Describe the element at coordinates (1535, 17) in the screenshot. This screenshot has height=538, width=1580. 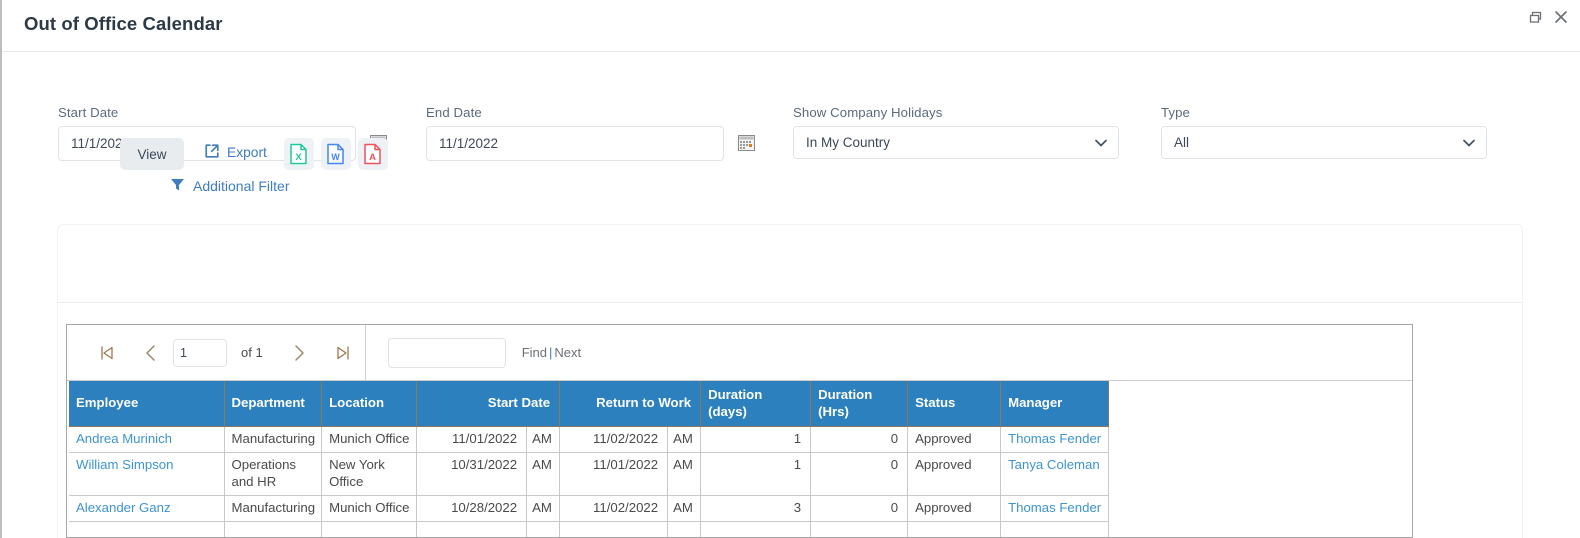
I see `restore-window-icon` at that location.